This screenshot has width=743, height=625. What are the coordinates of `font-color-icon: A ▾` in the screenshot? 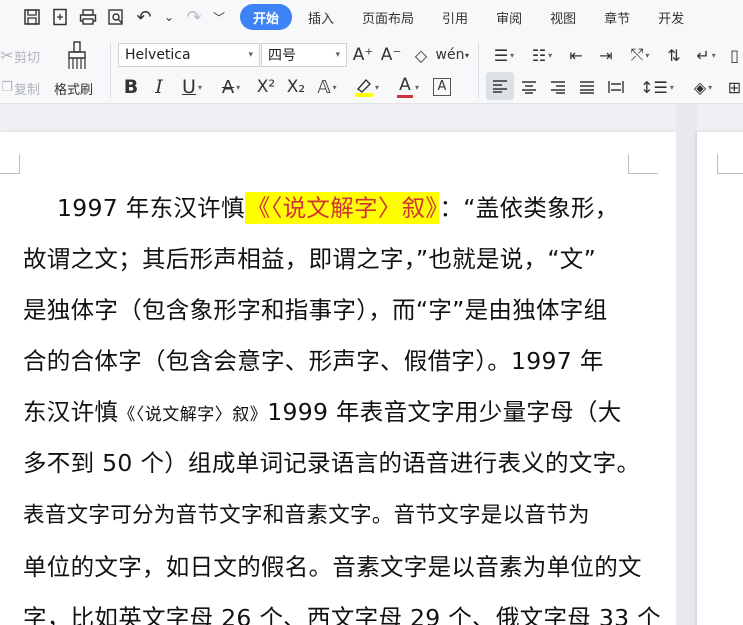 It's located at (408, 87).